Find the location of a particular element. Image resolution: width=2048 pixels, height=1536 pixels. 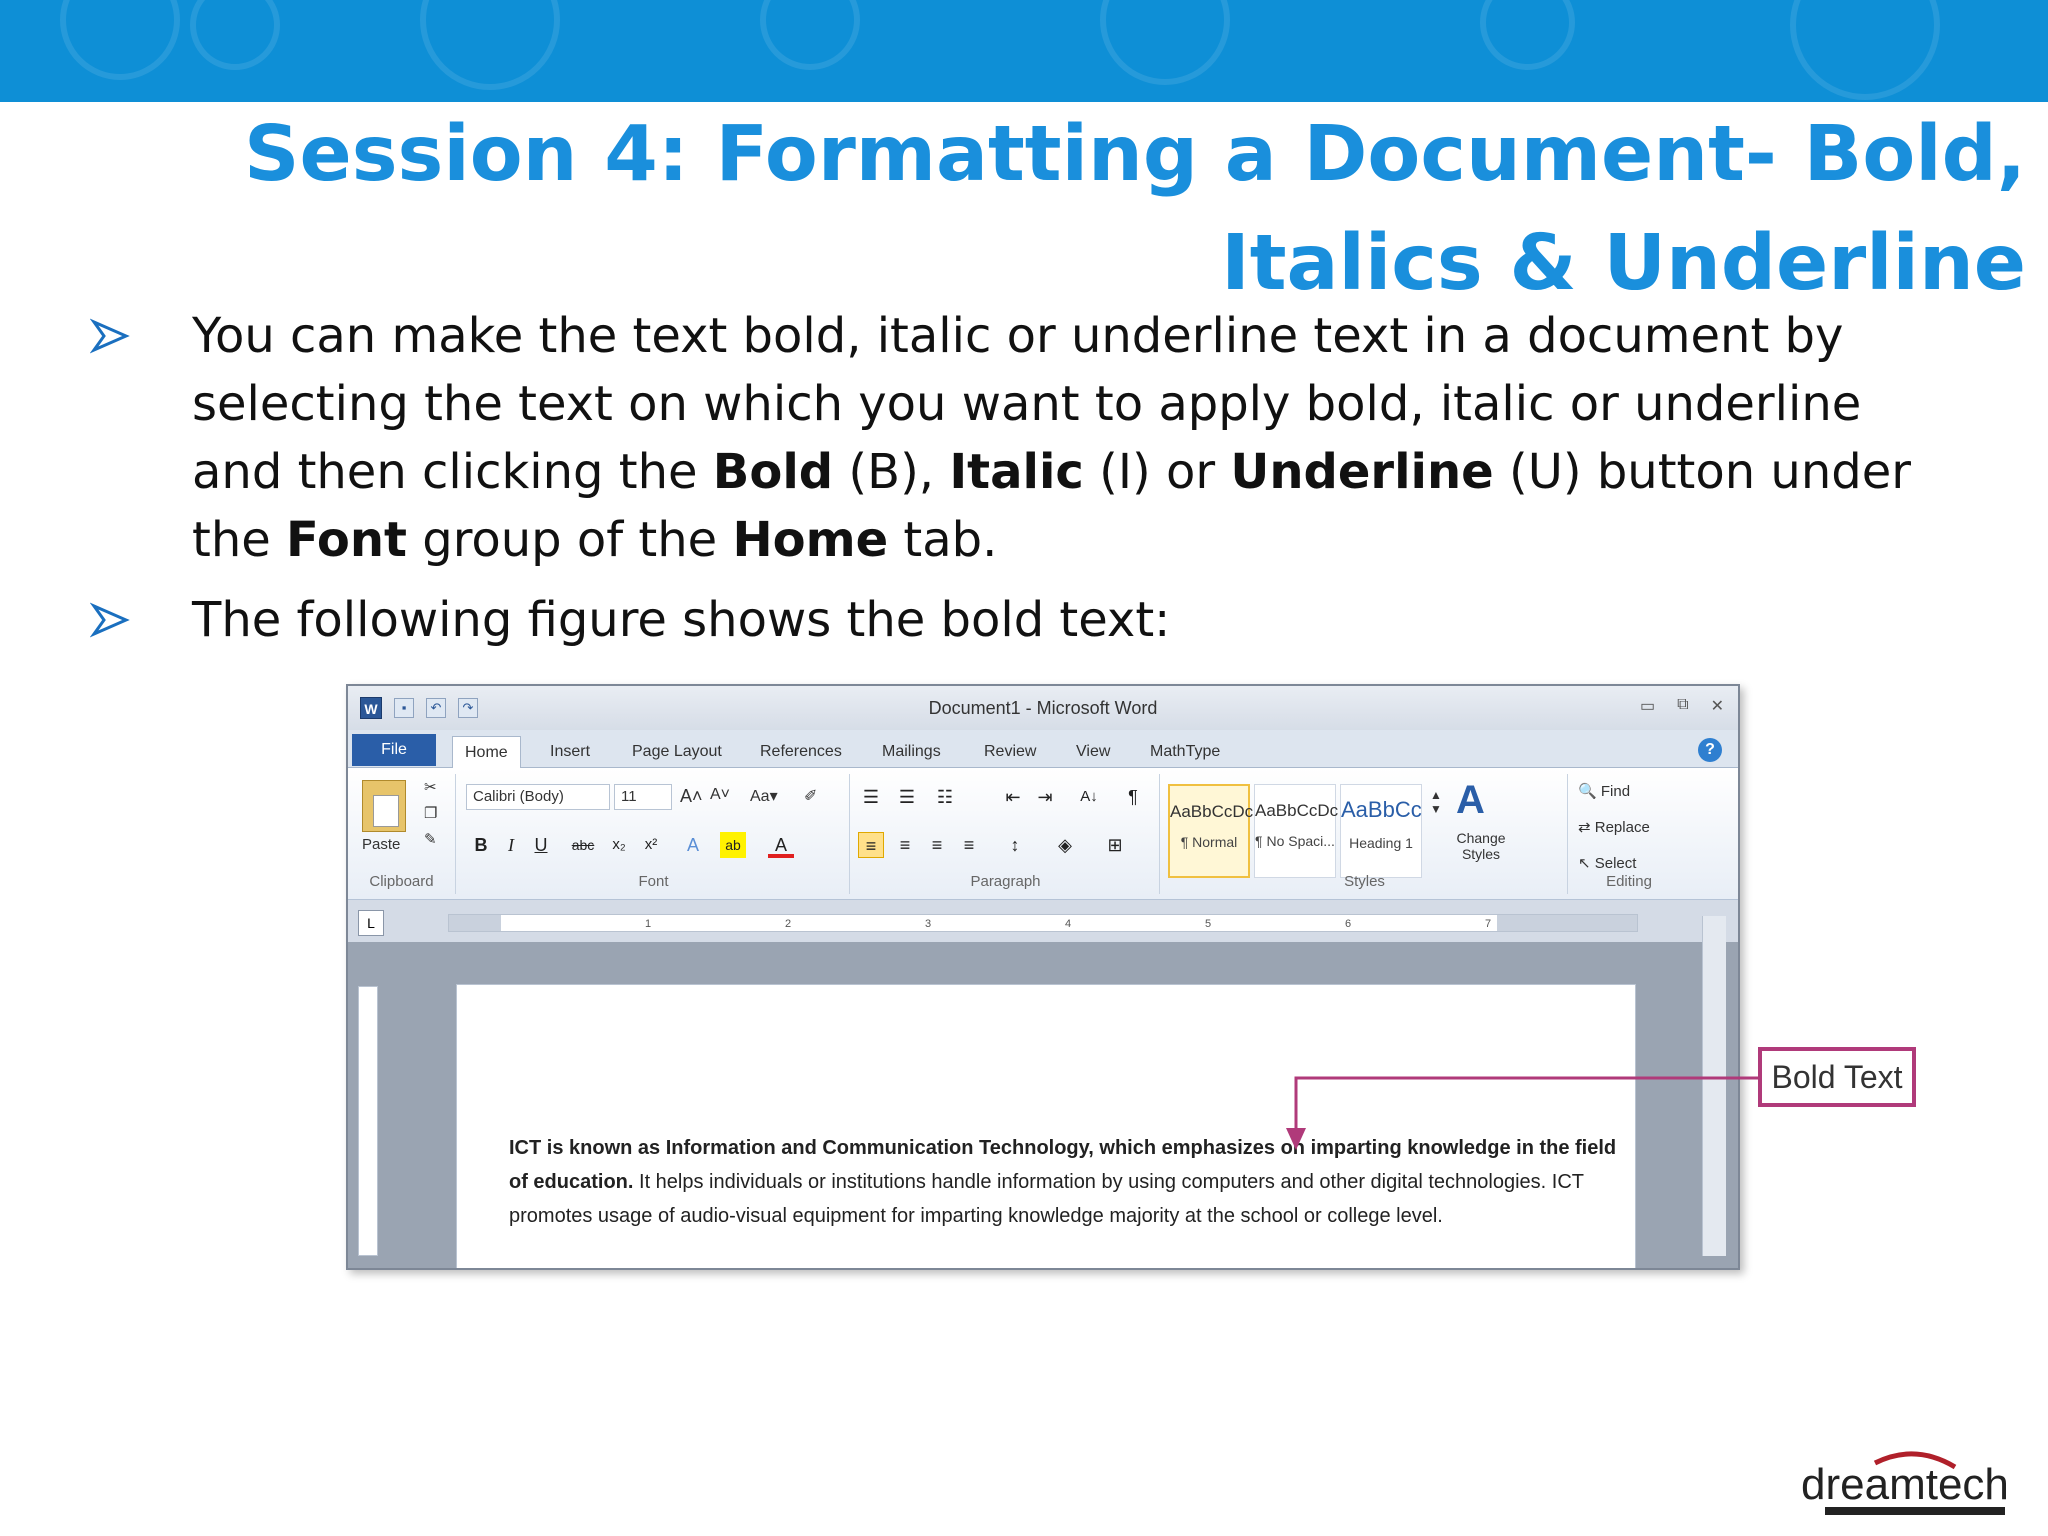

minimize-icon: ▭ is located at coordinates (1647, 706).